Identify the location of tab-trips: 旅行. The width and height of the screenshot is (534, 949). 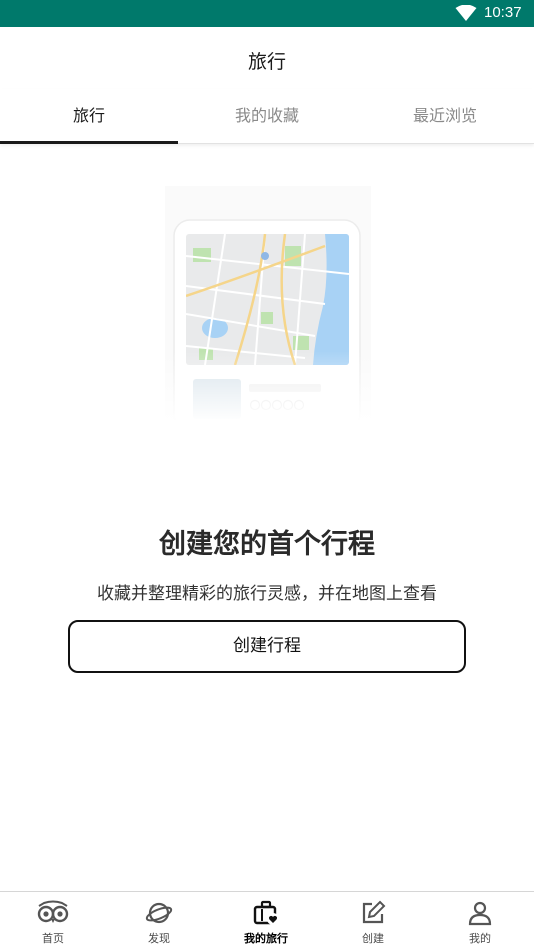
(89, 116).